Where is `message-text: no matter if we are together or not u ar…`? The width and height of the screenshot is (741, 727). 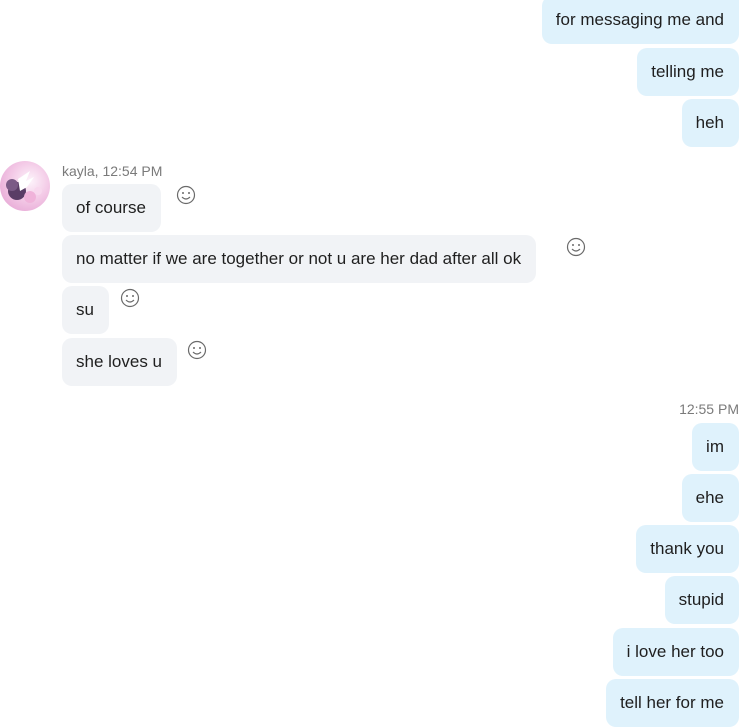
message-text: no matter if we are together or not u ar… is located at coordinates (299, 258).